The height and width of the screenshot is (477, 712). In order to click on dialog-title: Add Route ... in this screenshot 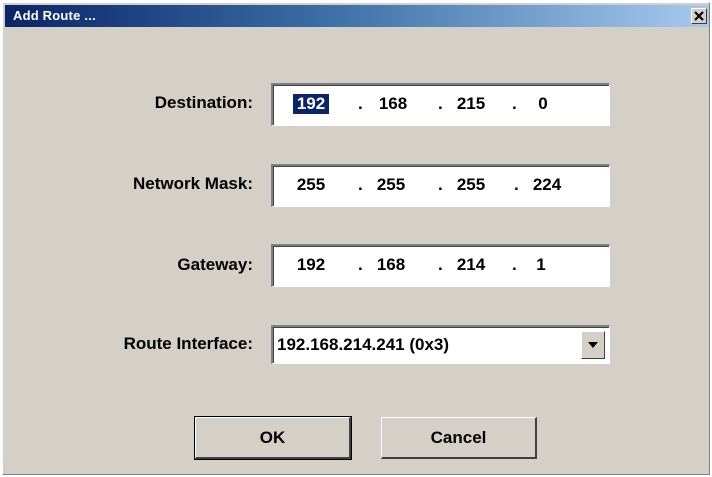, I will do `click(54, 15)`.